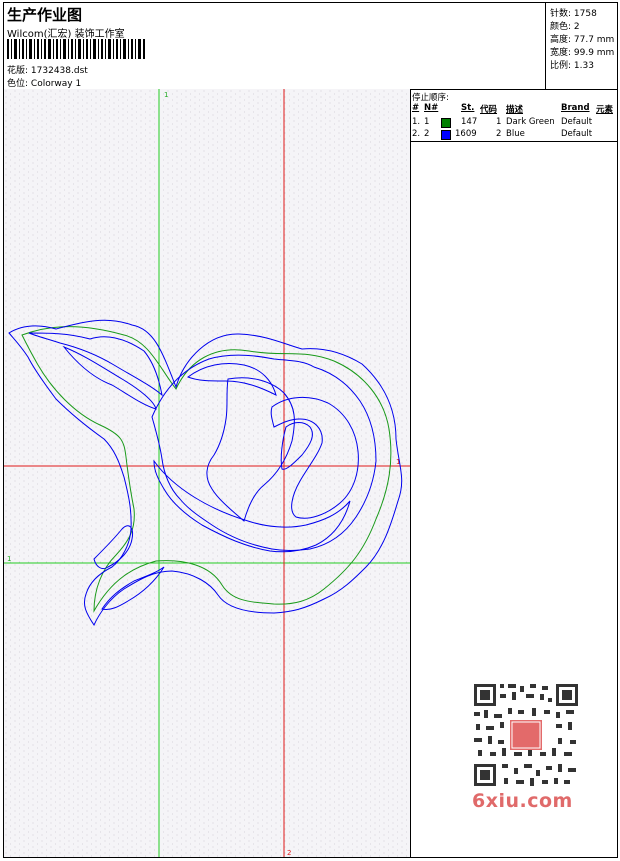  Describe the element at coordinates (575, 108) in the screenshot. I see `col-header-brand: Brand` at that location.